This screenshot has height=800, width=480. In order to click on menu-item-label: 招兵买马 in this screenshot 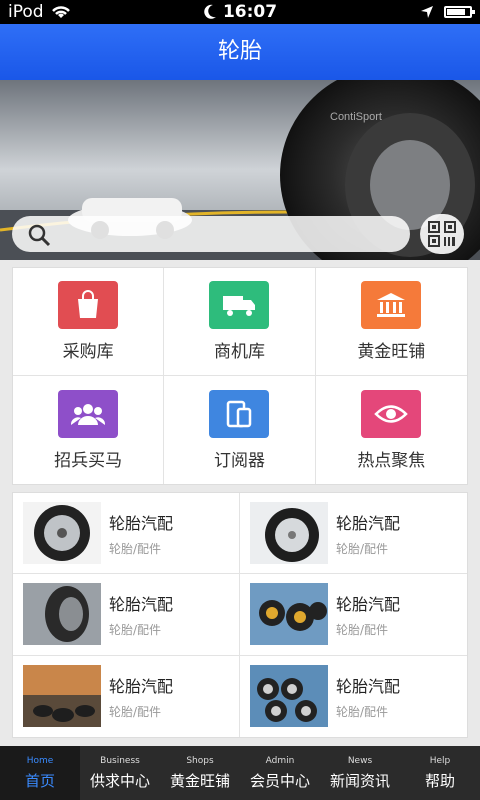, I will do `click(88, 460)`.